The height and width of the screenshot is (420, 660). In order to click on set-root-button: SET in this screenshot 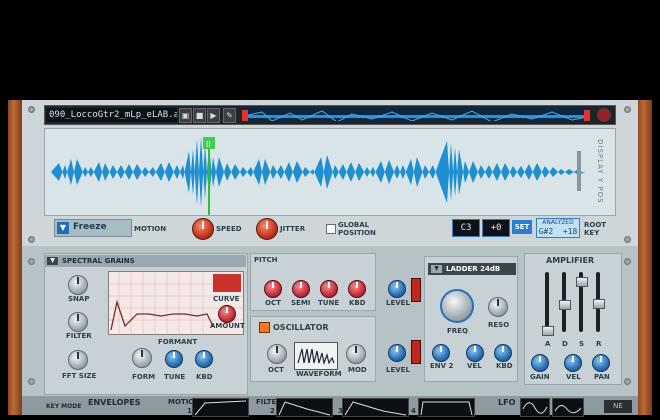, I will do `click(522, 227)`.